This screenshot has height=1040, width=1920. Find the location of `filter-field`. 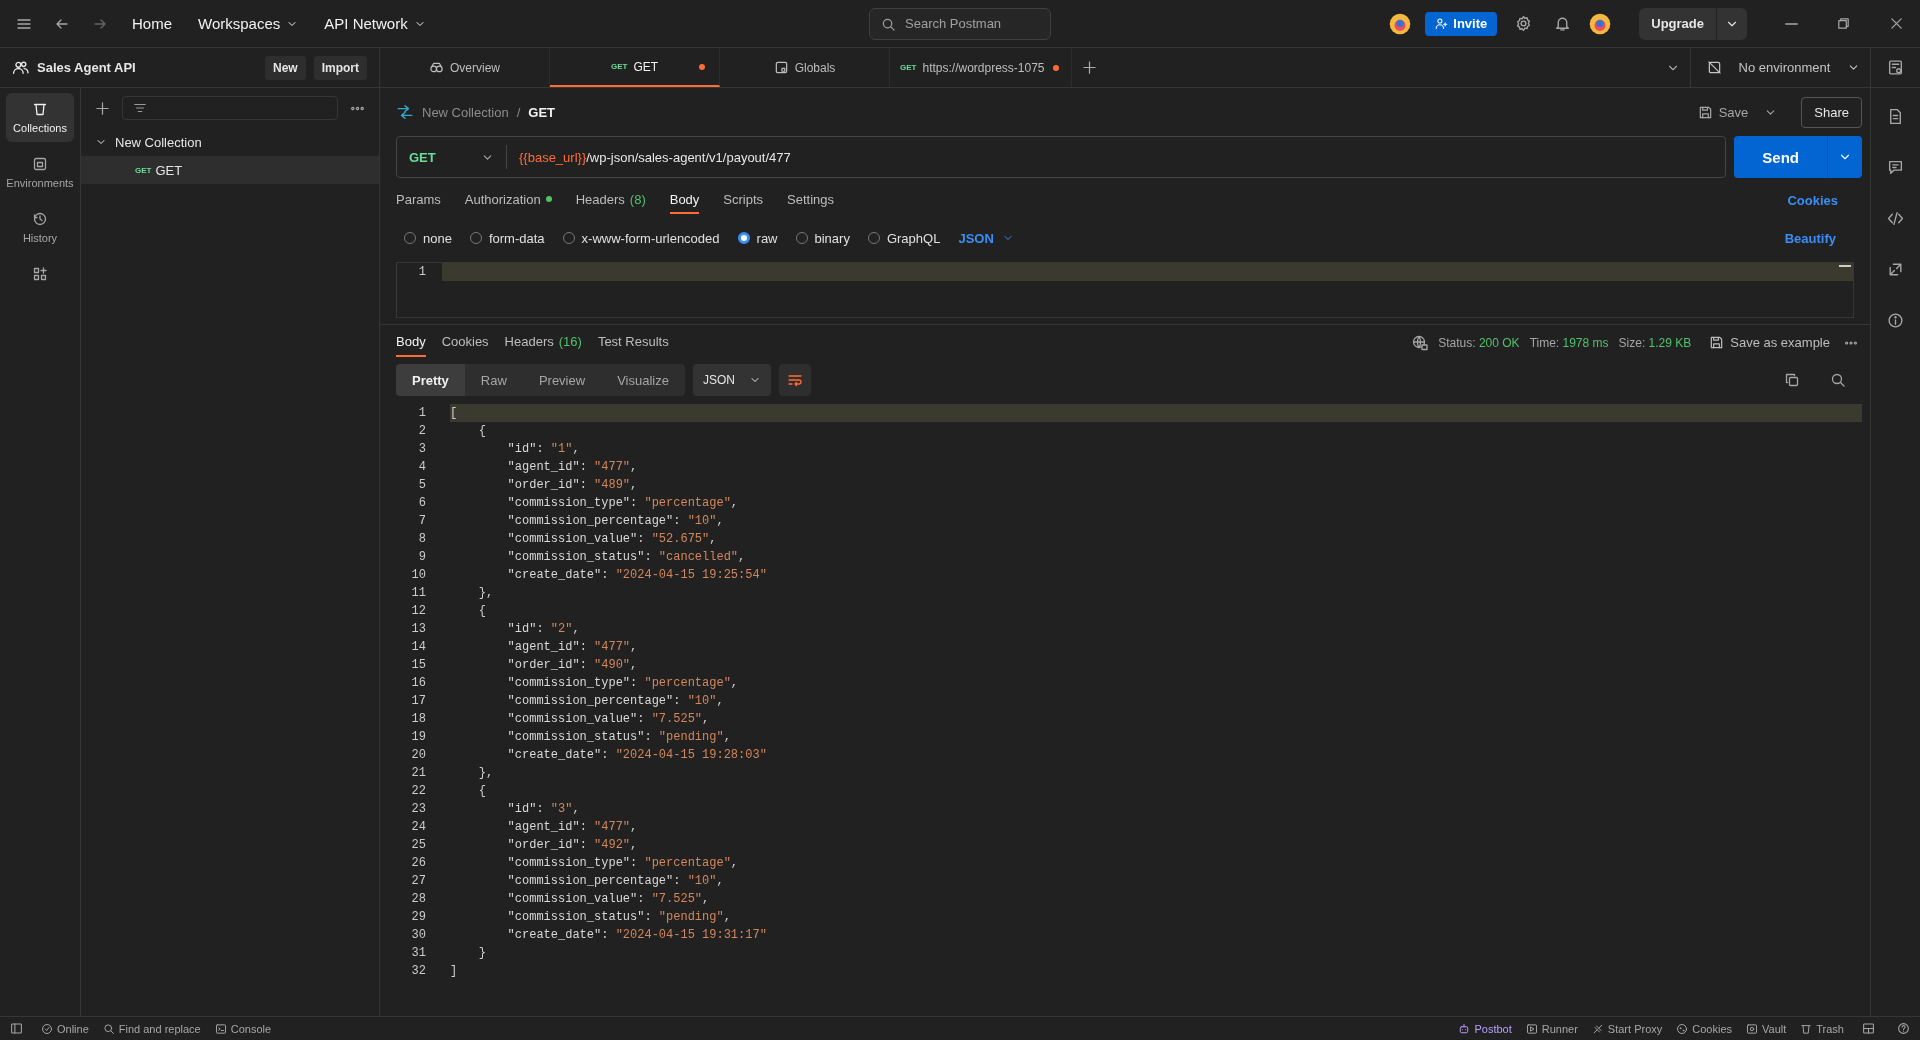

filter-field is located at coordinates (230, 108).